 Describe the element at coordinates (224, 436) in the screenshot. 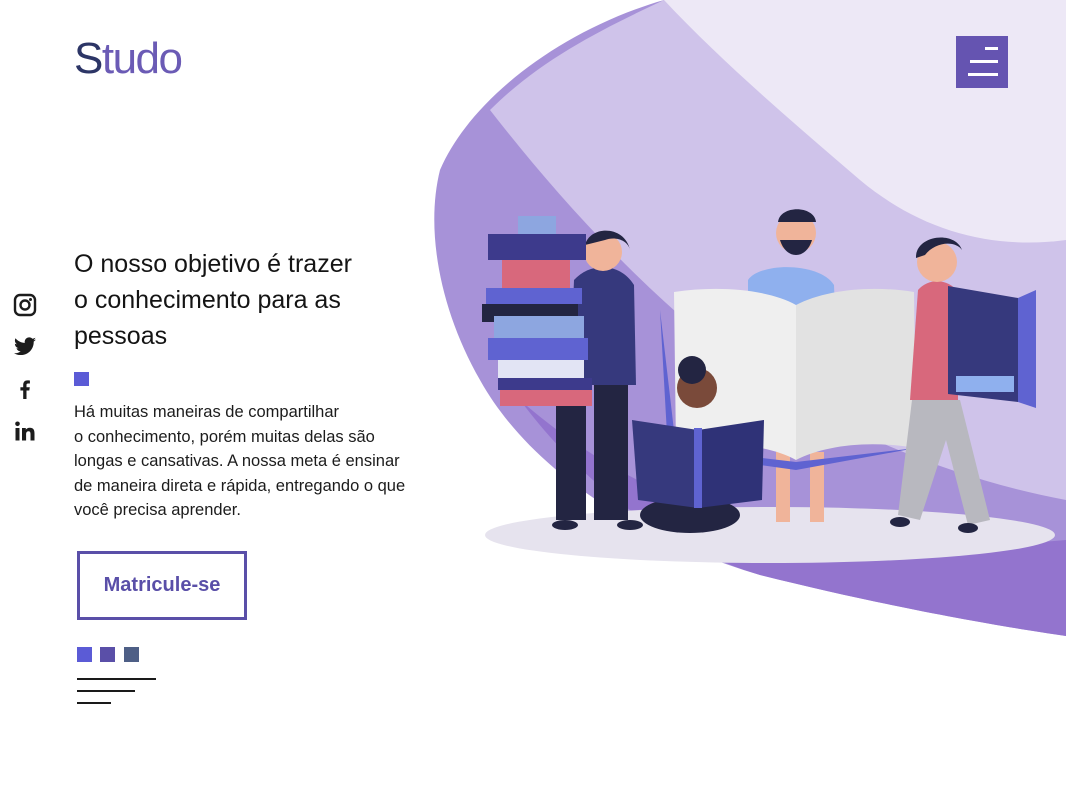

I see `description-line: o conhecimento, porém muitas delas são` at that location.